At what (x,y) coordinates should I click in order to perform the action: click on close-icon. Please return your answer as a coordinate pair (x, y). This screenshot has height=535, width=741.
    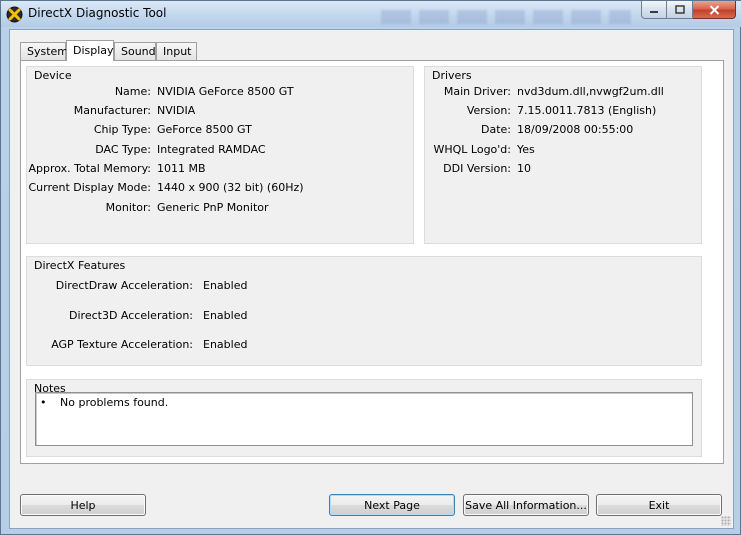
    Looking at the image, I should click on (714, 9).